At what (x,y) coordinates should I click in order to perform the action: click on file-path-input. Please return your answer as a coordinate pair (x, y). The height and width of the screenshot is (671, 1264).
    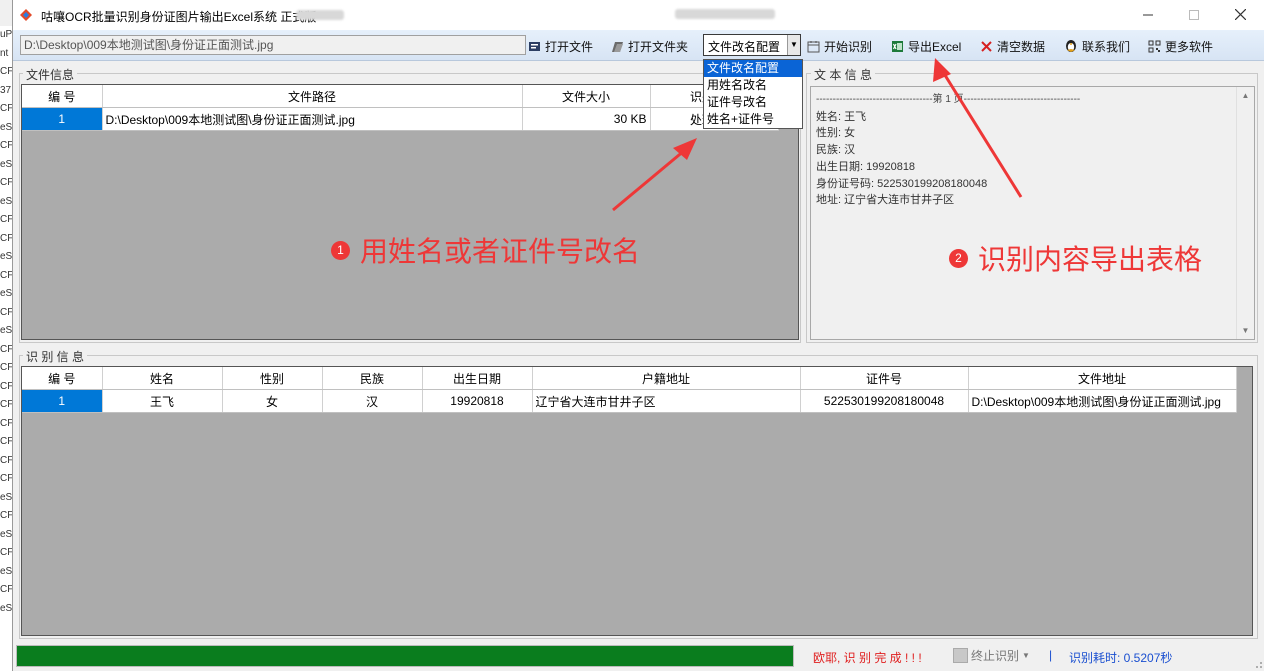
    Looking at the image, I should click on (273, 45).